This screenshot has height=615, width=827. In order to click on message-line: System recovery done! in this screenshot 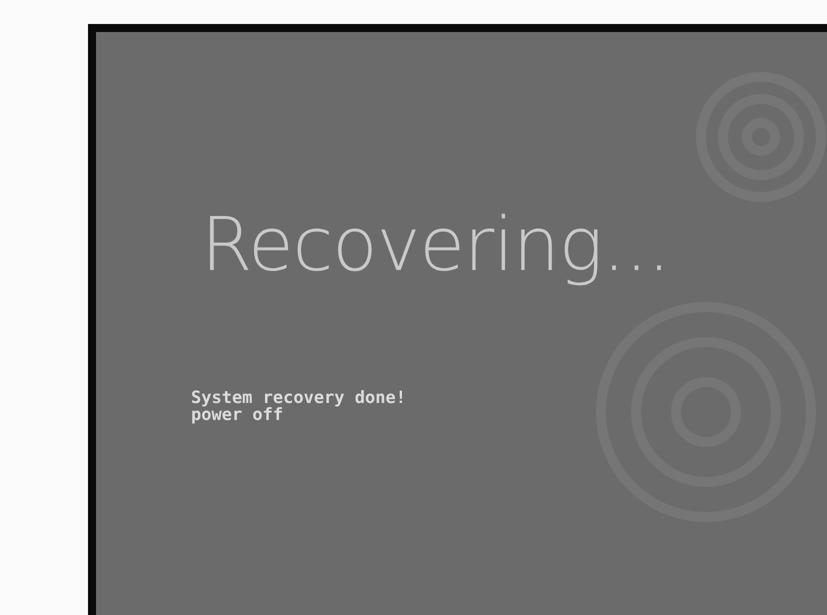, I will do `click(298, 398)`.